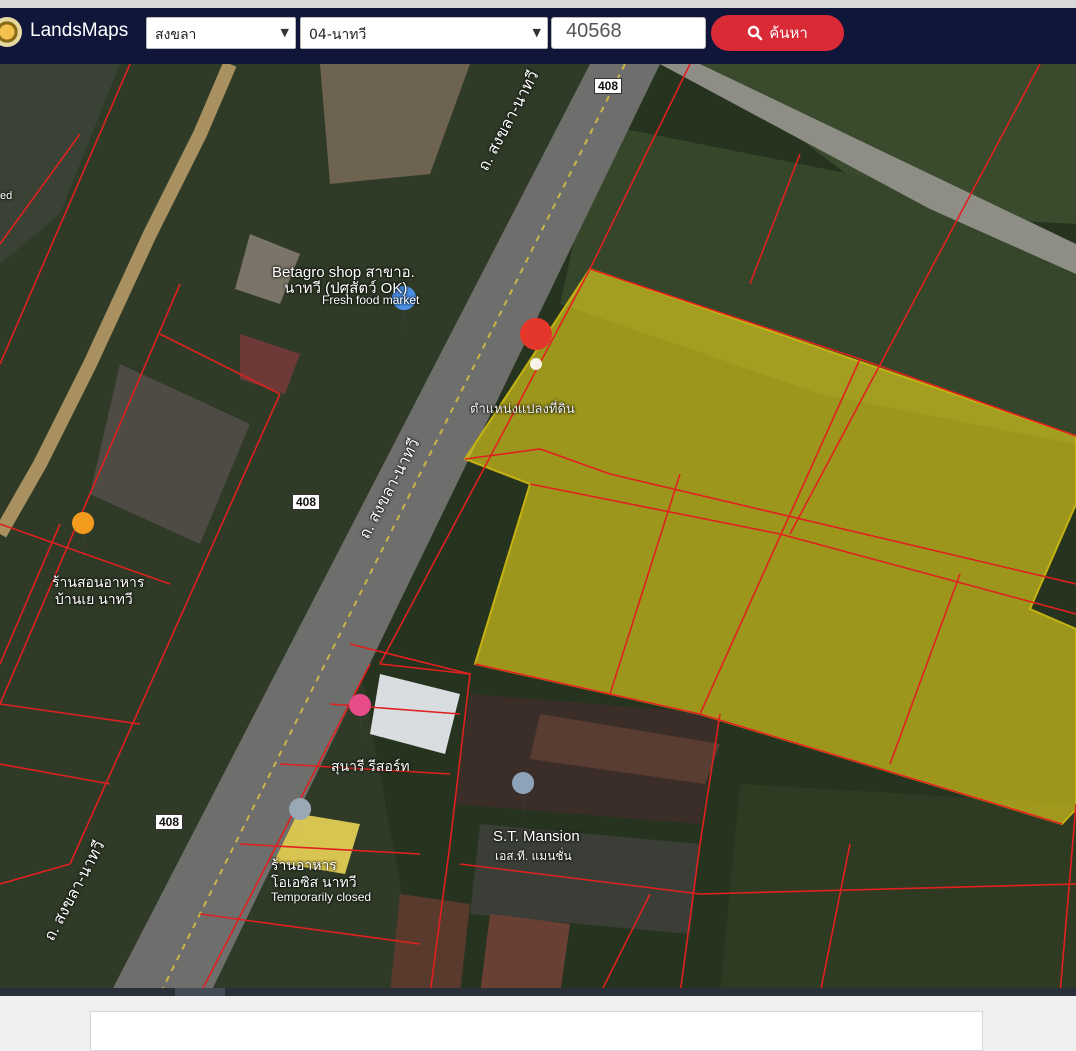  Describe the element at coordinates (200, 992) in the screenshot. I see `scrollbar-thumb` at that location.